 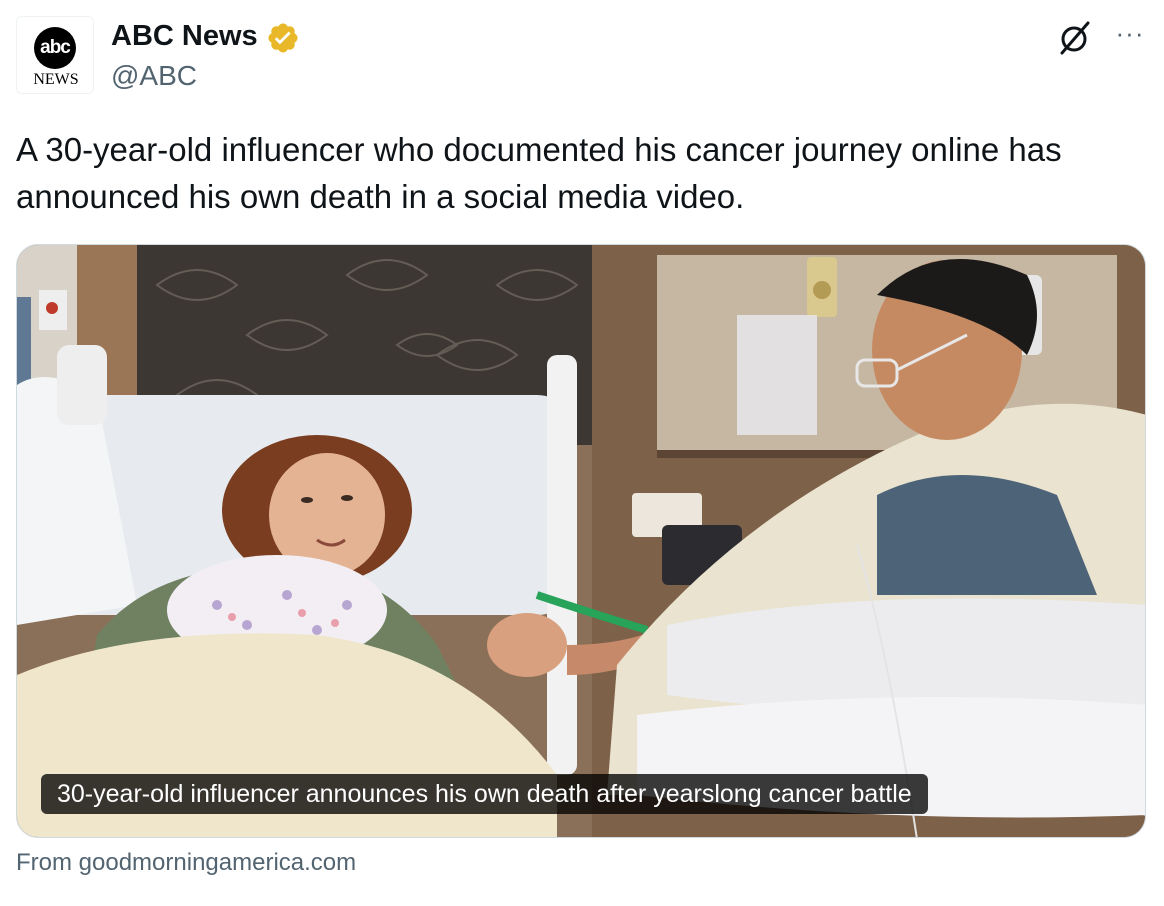 I want to click on verified-badge-icon, so click(x=283, y=38).